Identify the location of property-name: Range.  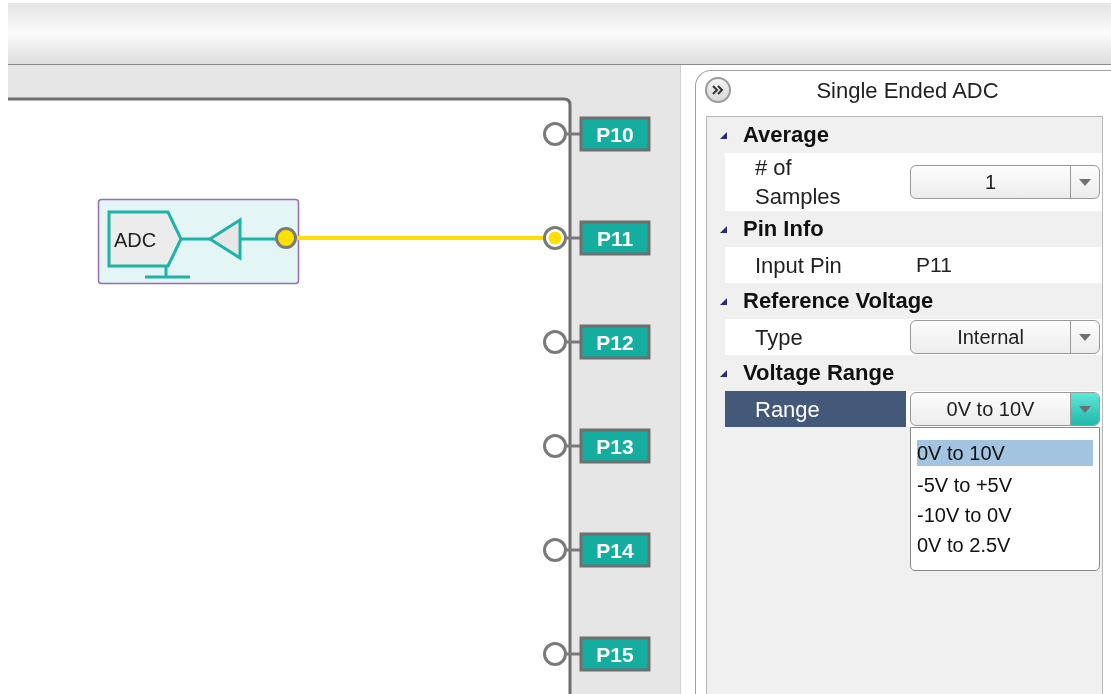
(815, 409).